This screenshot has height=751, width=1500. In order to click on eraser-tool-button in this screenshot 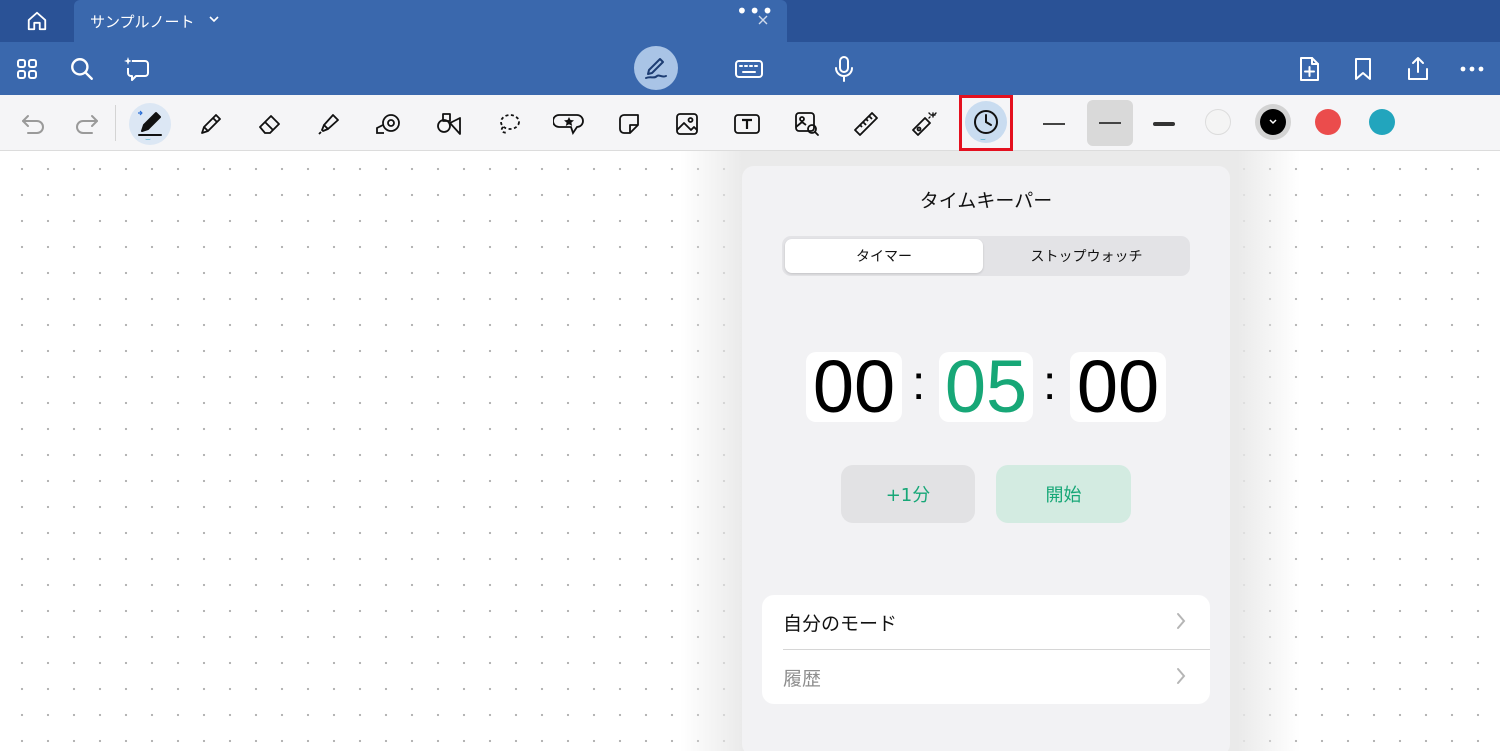, I will do `click(270, 124)`.